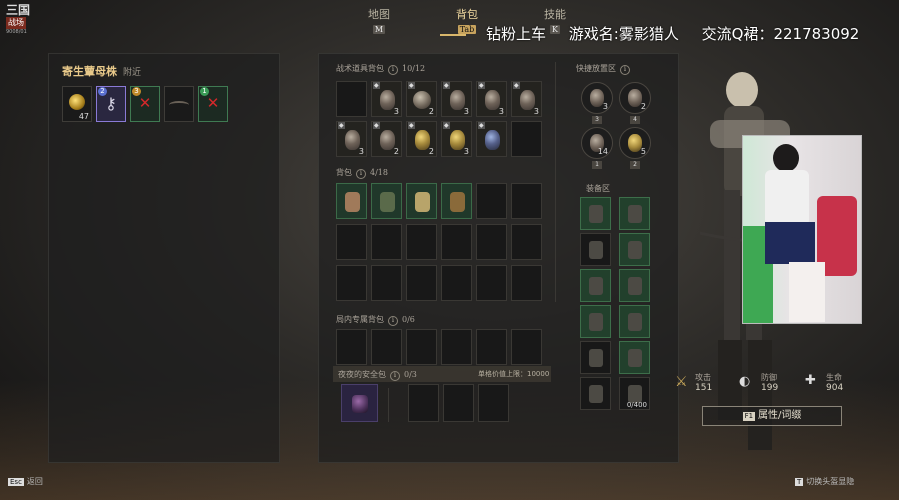 This screenshot has width=899, height=500. I want to click on back-hint: Esc 返回, so click(25, 481).